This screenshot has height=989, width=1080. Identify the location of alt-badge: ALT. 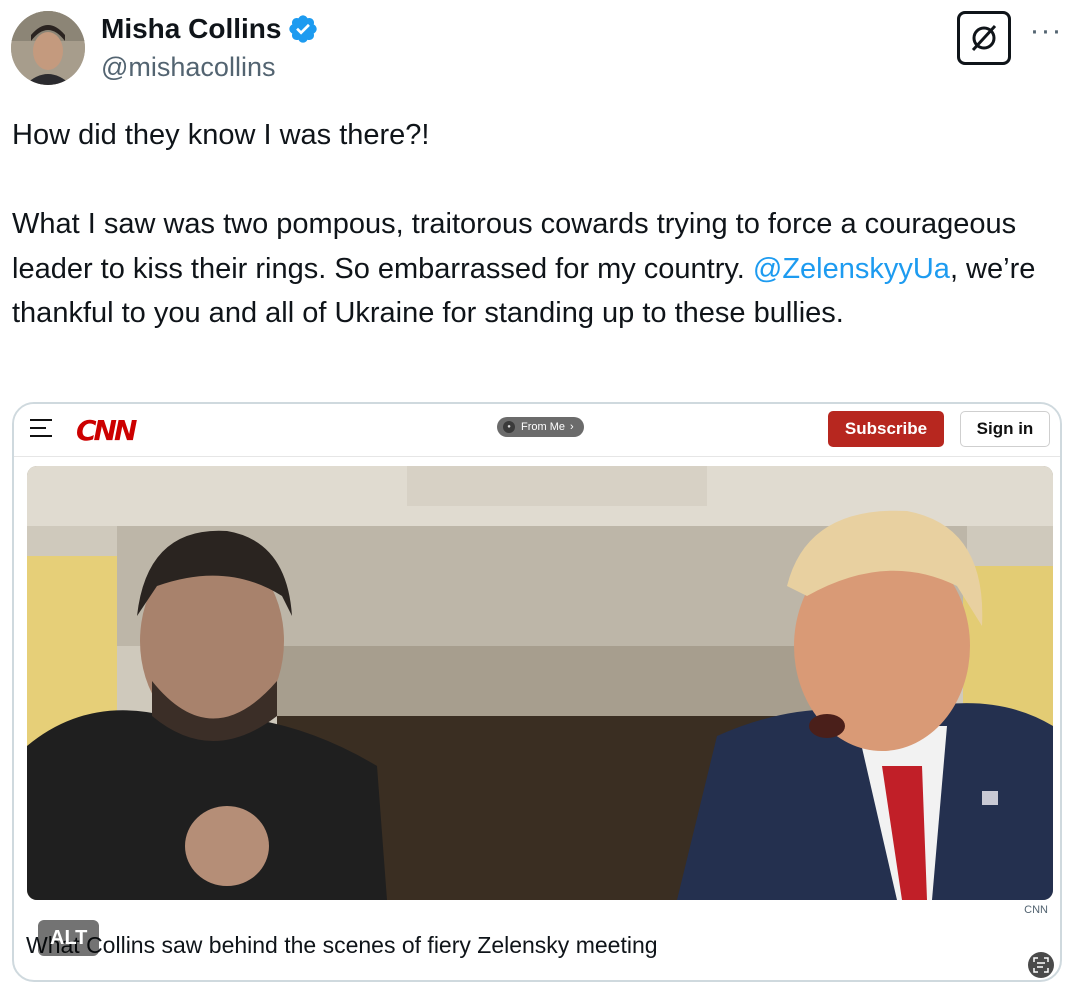
(69, 938).